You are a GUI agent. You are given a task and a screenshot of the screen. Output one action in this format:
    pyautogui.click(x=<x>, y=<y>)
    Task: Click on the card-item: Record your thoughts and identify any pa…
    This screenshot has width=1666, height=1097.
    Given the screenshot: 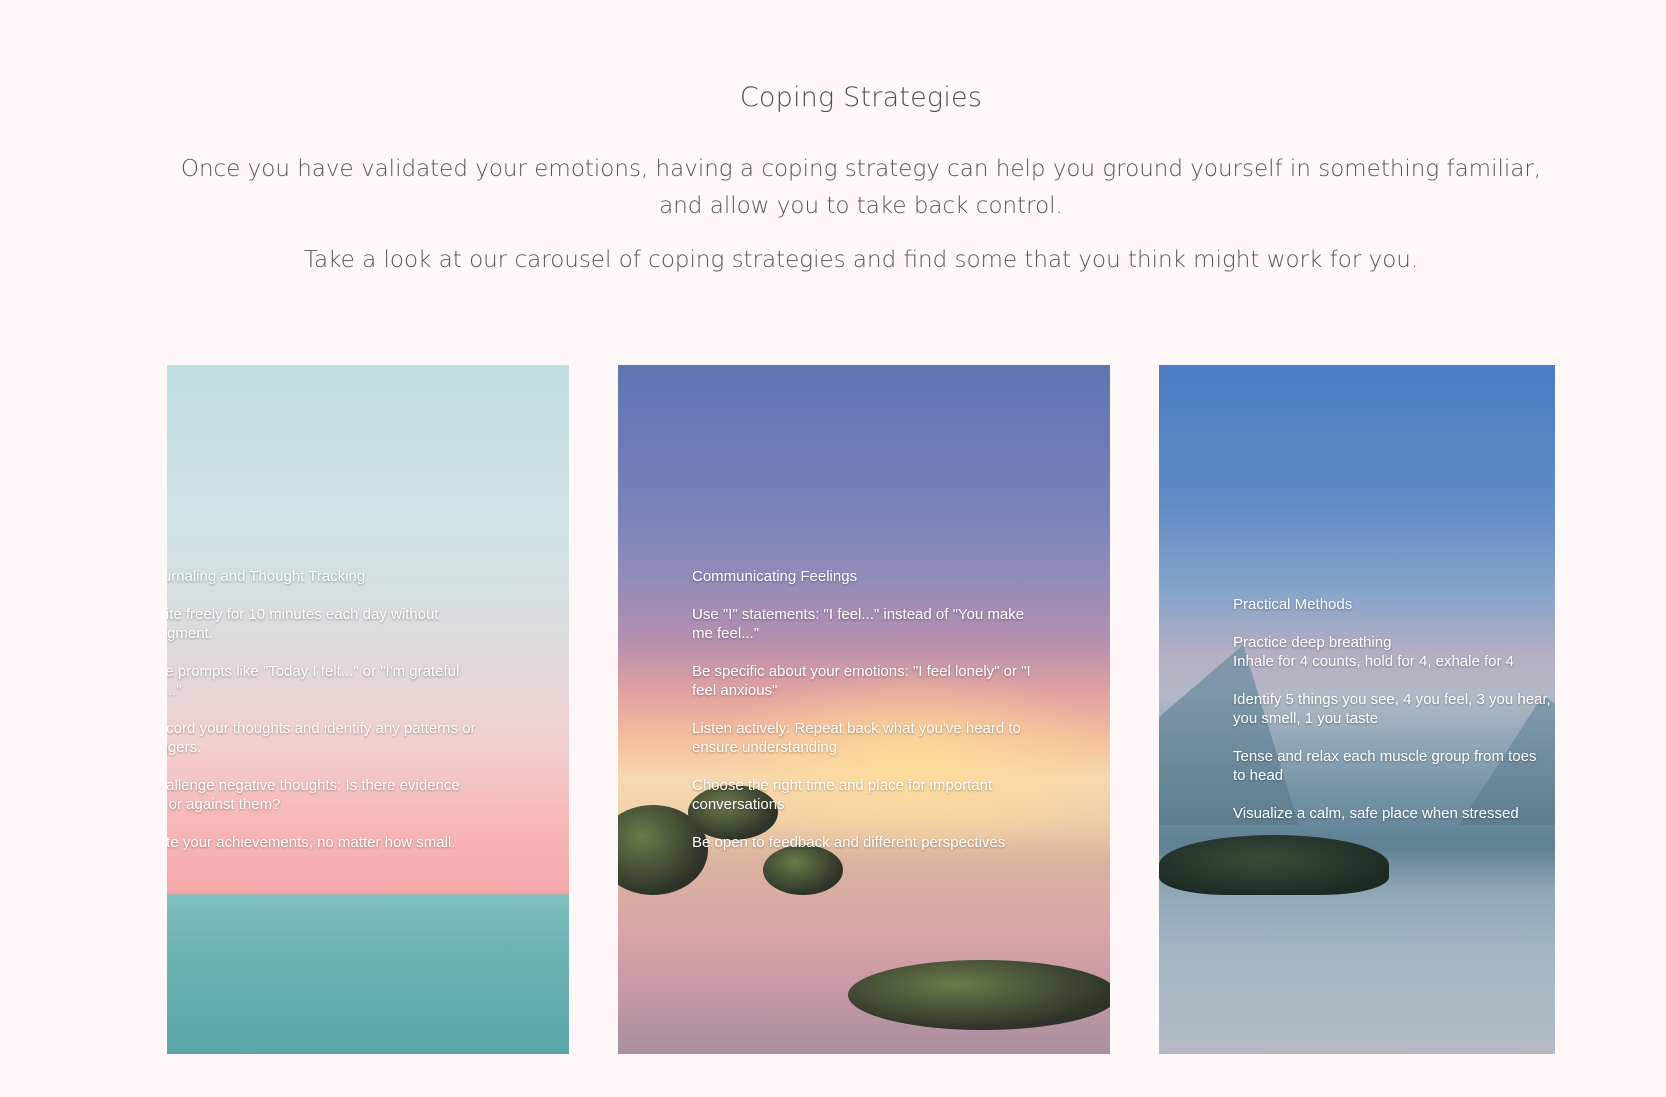 What is the action you would take?
    pyautogui.click(x=321, y=738)
    